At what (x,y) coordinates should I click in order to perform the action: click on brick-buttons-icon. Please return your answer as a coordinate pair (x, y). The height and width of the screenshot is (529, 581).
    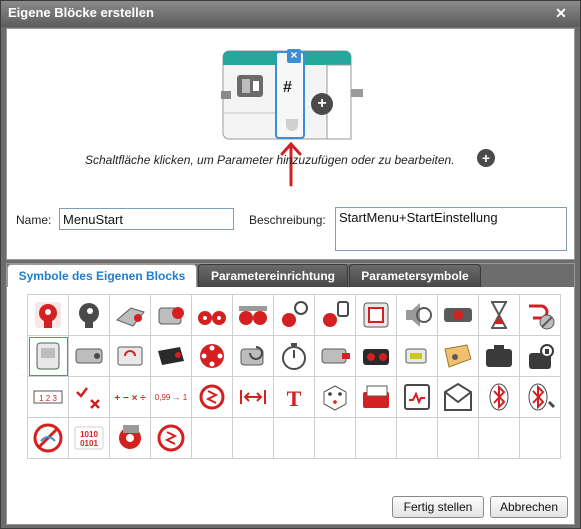
    Looking at the image, I should click on (458, 315).